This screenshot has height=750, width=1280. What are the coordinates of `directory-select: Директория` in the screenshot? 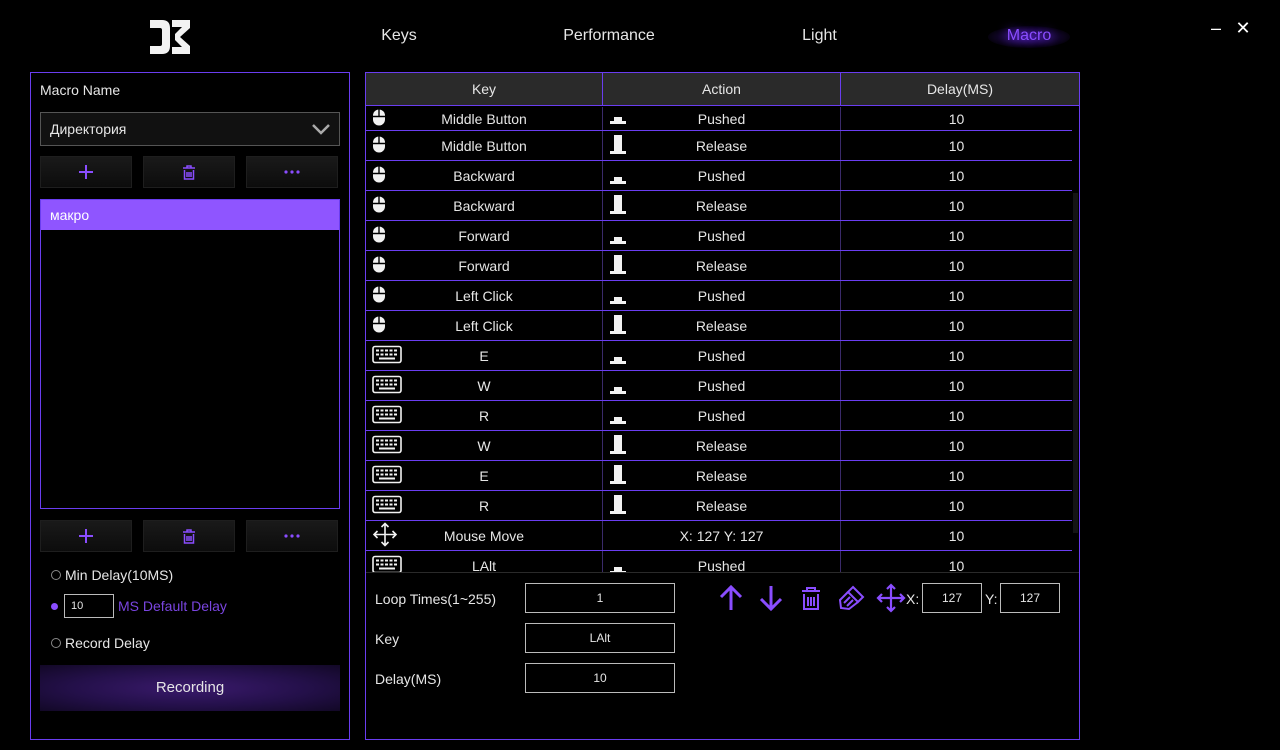 It's located at (190, 129).